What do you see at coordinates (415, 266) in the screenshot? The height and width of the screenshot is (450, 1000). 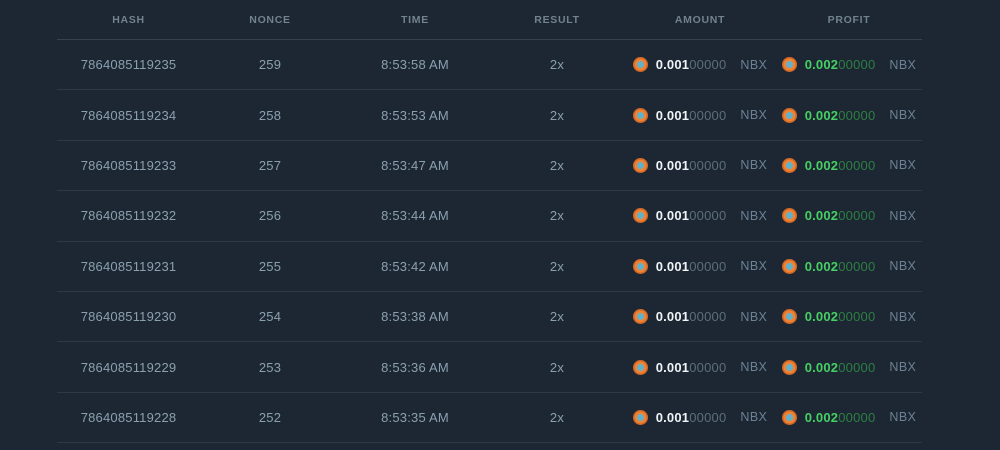 I see `time-cell: 8:53:42 AM` at bounding box center [415, 266].